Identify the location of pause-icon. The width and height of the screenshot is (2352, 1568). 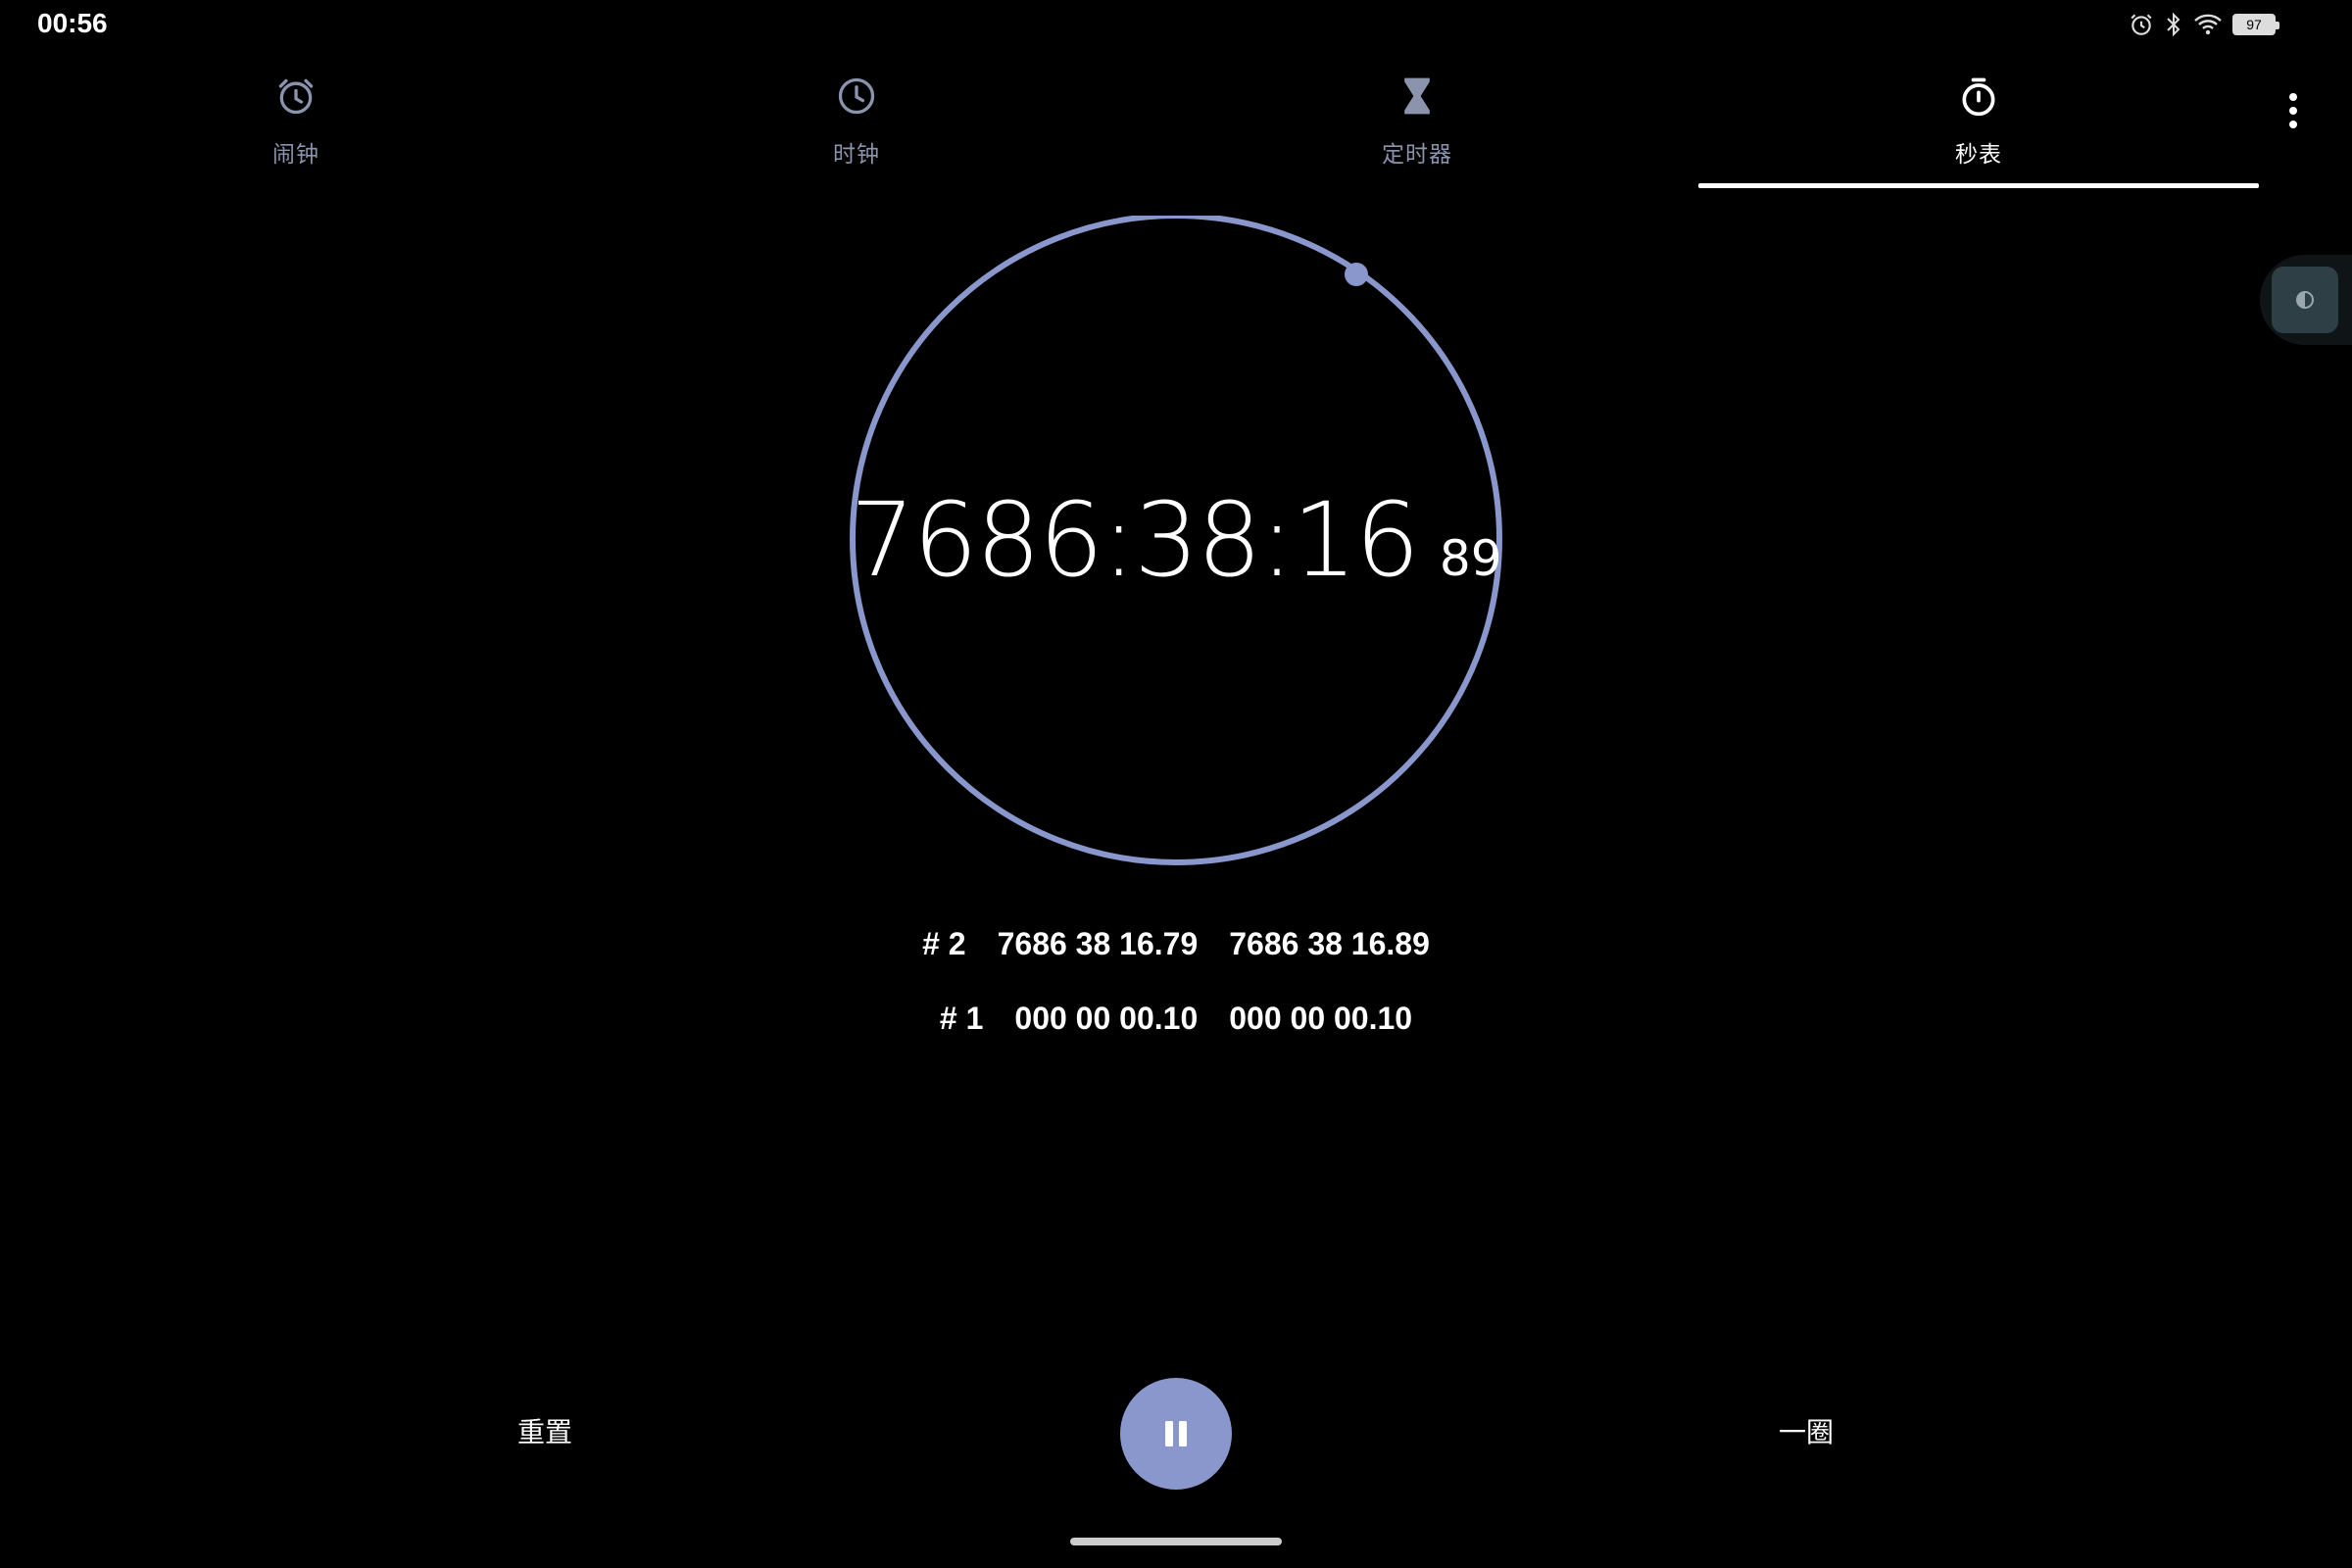
(1176, 1433).